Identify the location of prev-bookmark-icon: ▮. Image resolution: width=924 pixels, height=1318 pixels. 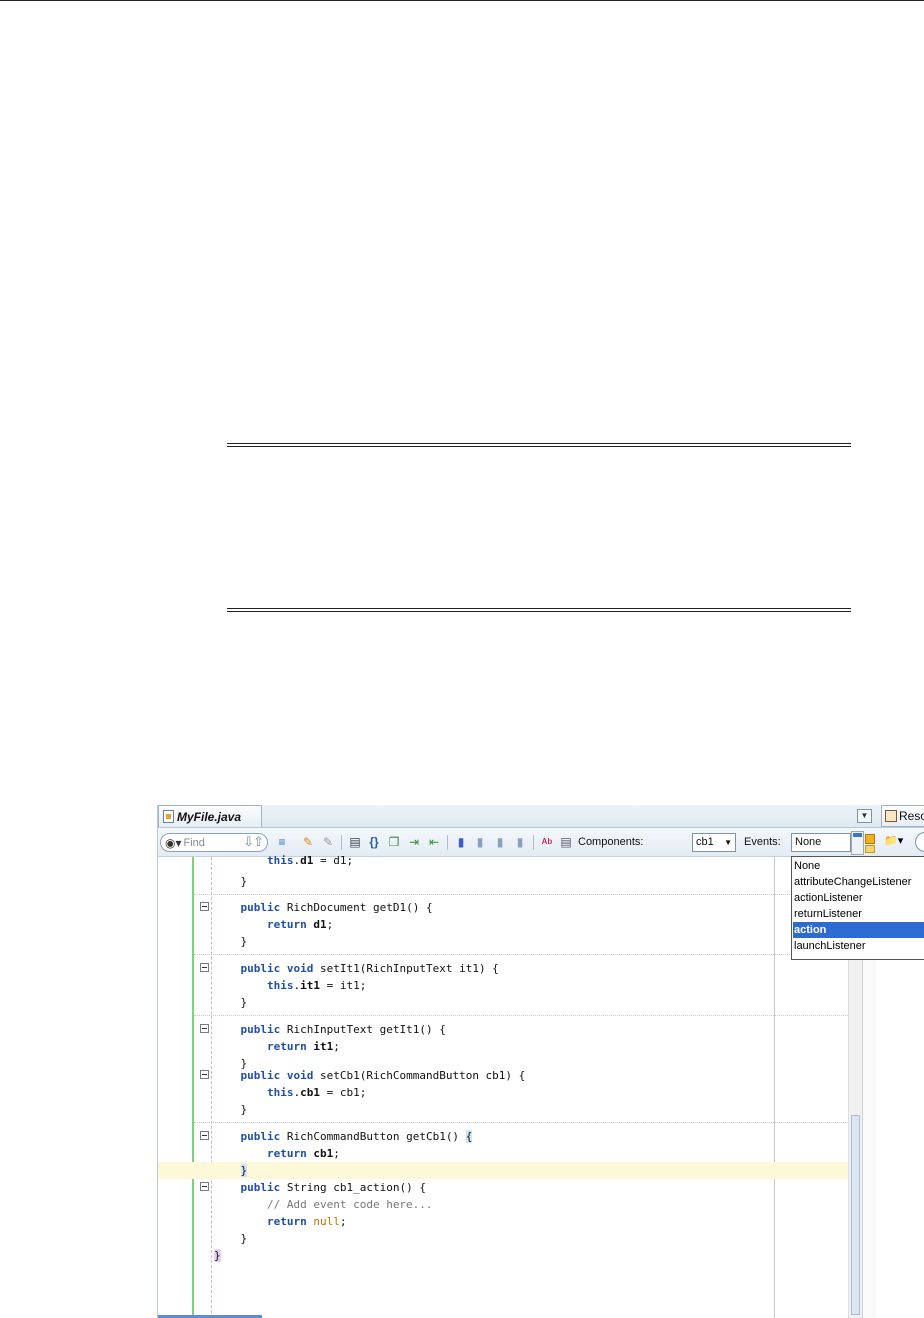
(480, 842).